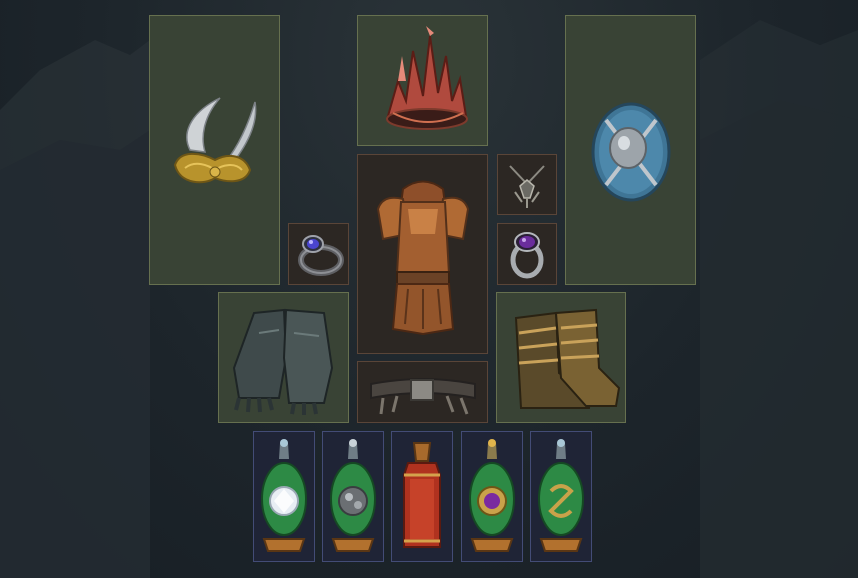 The height and width of the screenshot is (578, 858). I want to click on crystal-crown-icon, so click(426, 77).